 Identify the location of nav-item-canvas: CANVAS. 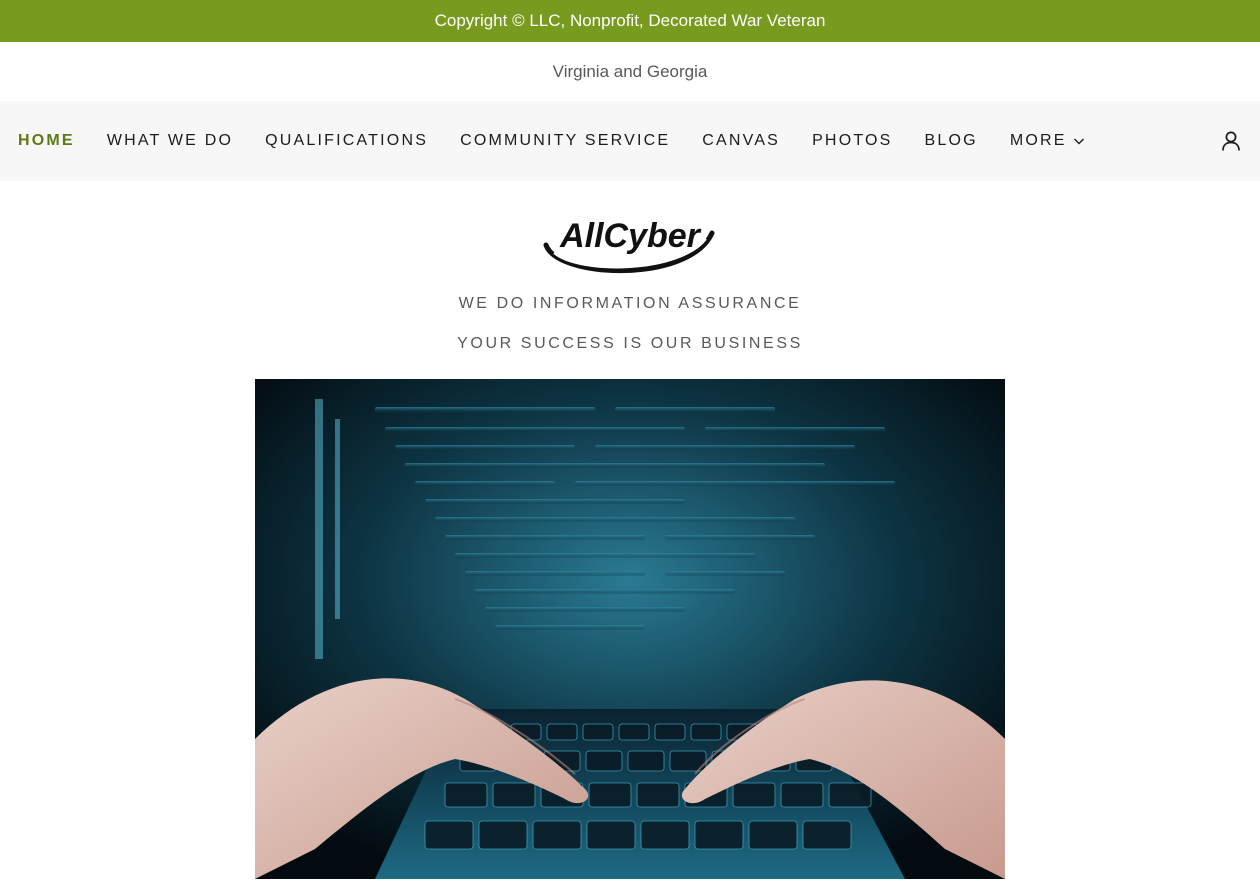
(741, 141).